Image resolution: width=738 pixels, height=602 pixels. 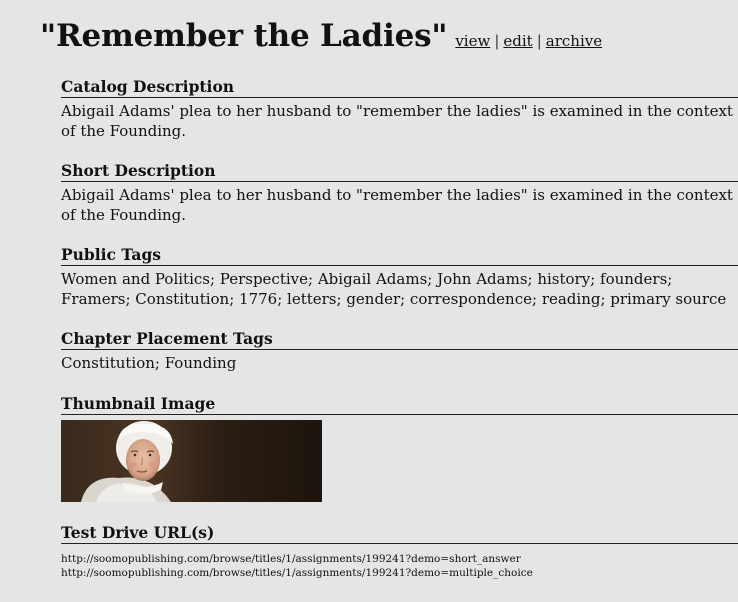 I want to click on thumbnail-image, so click(x=191, y=461).